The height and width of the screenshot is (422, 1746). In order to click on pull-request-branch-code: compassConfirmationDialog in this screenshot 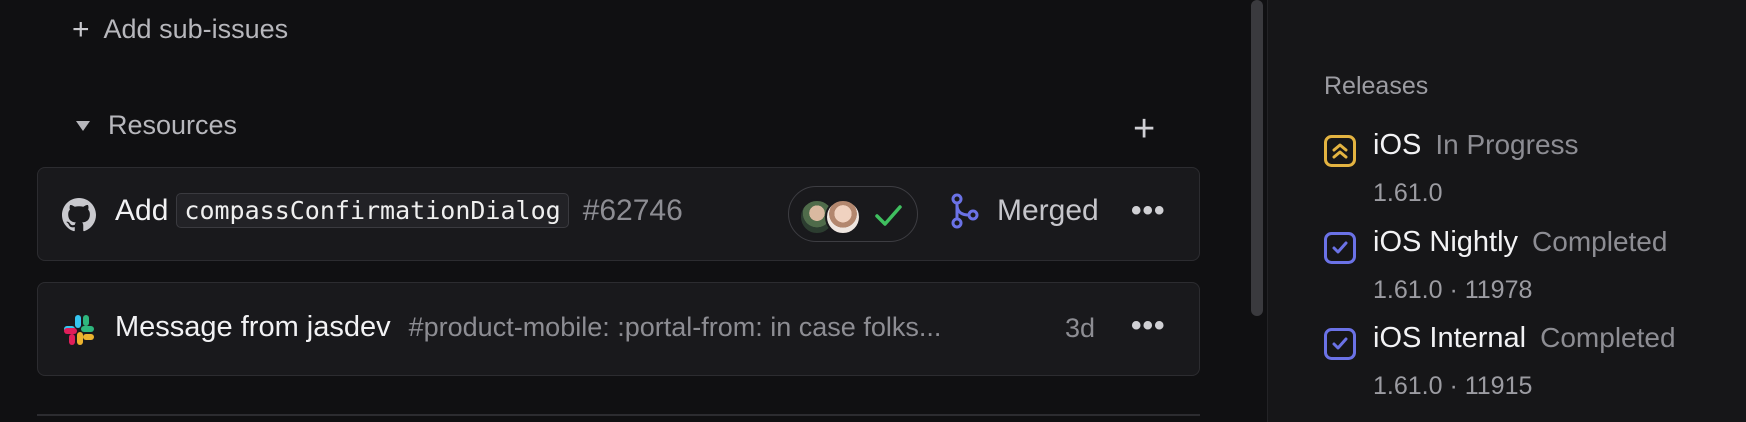, I will do `click(372, 210)`.